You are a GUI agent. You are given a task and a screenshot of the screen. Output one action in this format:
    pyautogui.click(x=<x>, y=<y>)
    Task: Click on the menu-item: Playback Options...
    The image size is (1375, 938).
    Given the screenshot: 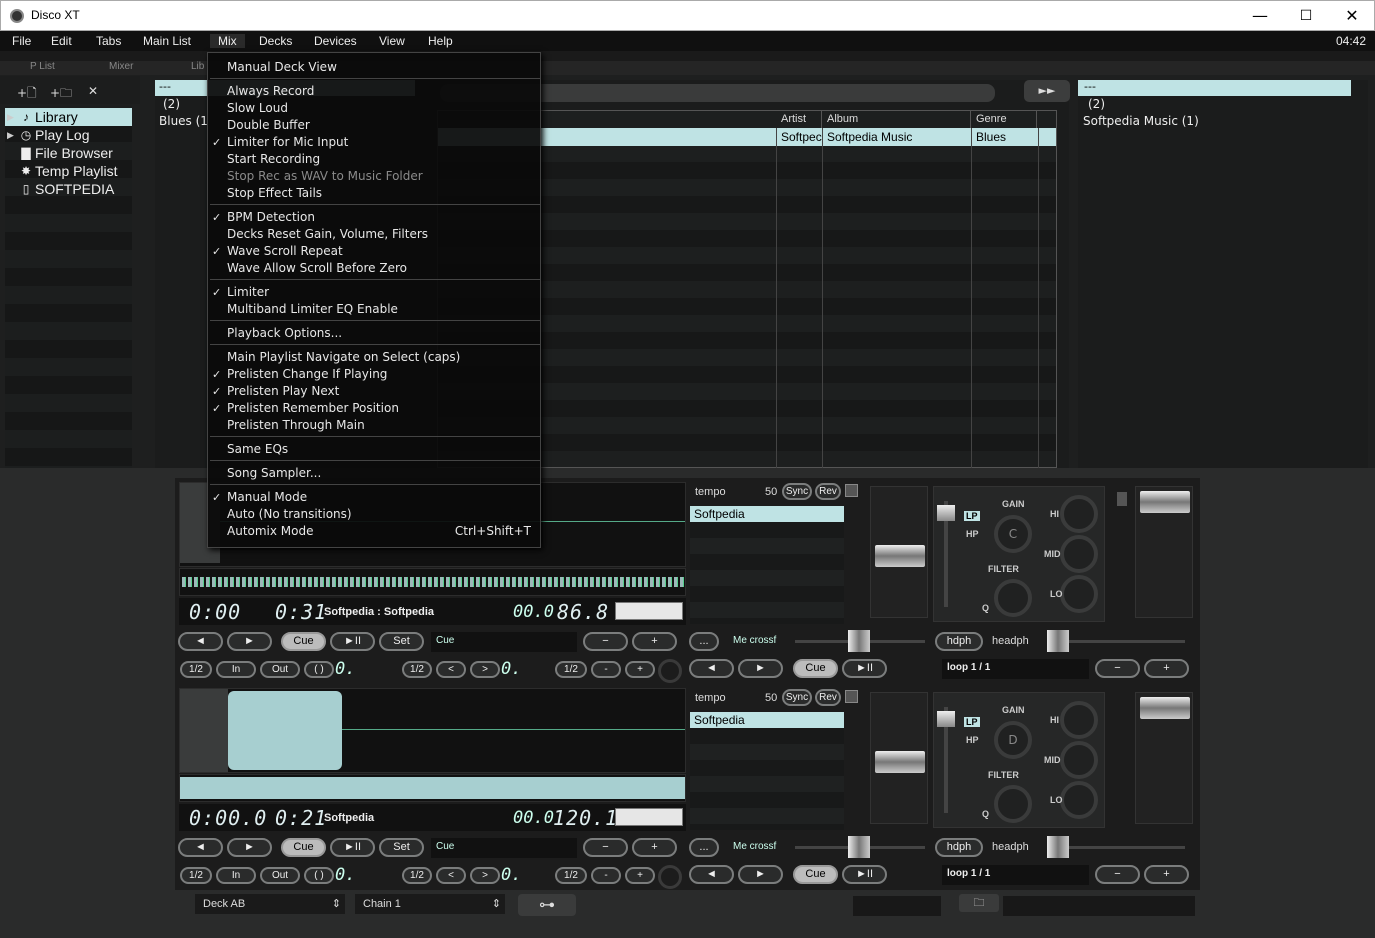 What is the action you would take?
    pyautogui.click(x=375, y=333)
    